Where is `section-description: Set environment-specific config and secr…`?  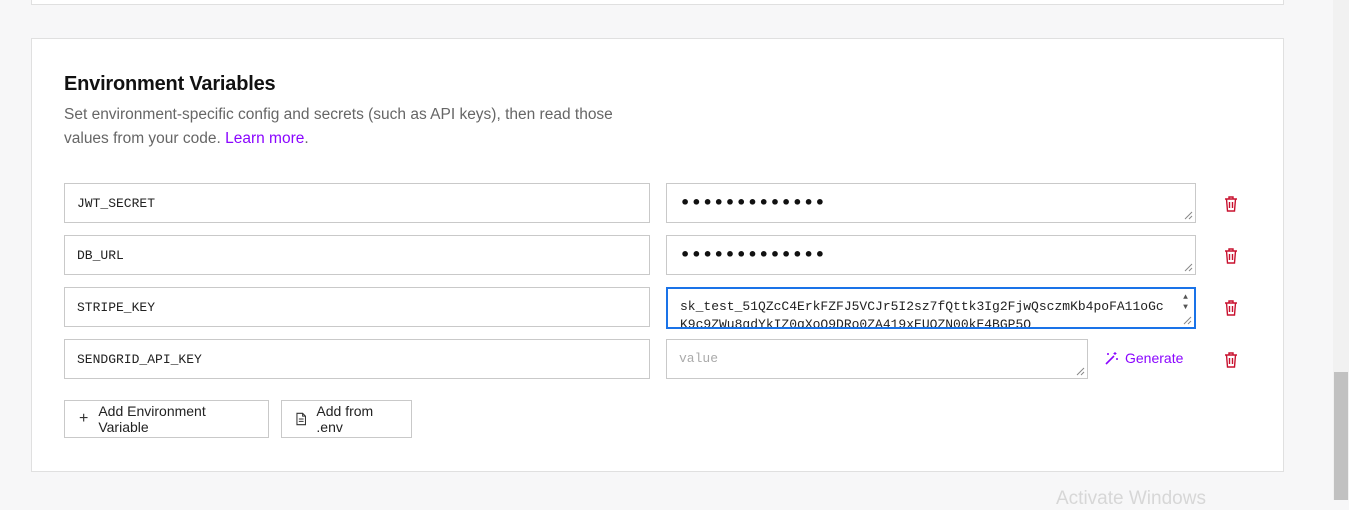 section-description: Set environment-specific config and secr… is located at coordinates (354, 127).